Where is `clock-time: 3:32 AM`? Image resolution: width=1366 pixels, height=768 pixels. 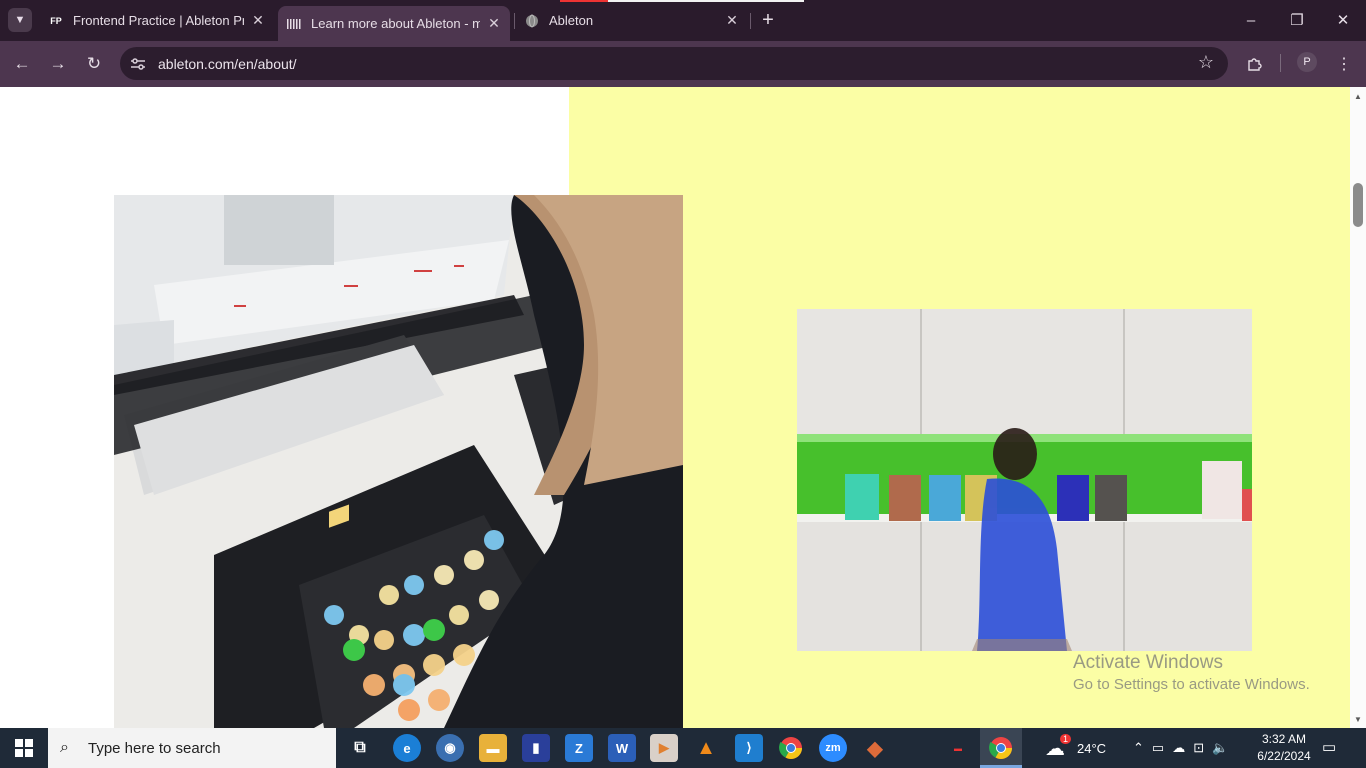 clock-time: 3:32 AM is located at coordinates (1284, 739).